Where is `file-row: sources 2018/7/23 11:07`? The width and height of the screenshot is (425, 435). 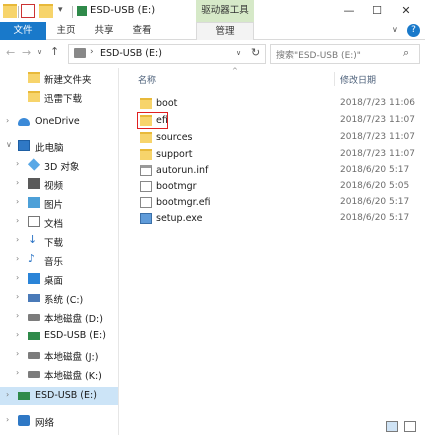
file-row: sources 2018/7/23 11:07 is located at coordinates (281, 138).